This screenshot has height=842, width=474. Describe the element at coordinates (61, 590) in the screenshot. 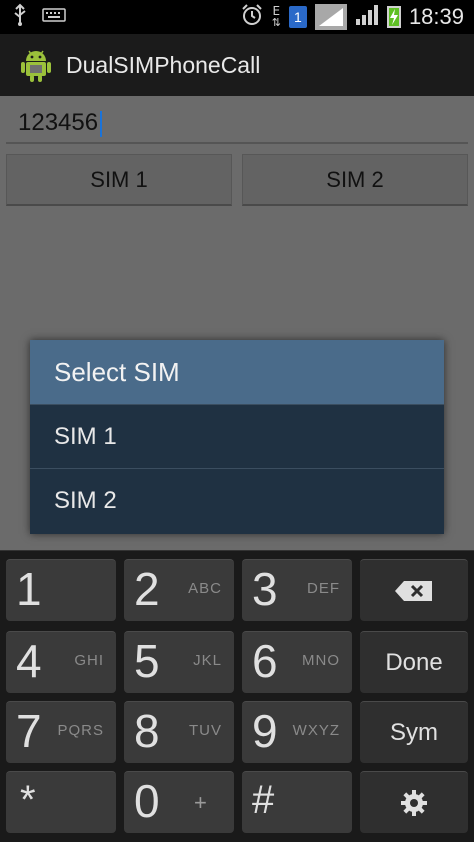

I see `key-1: 1` at that location.